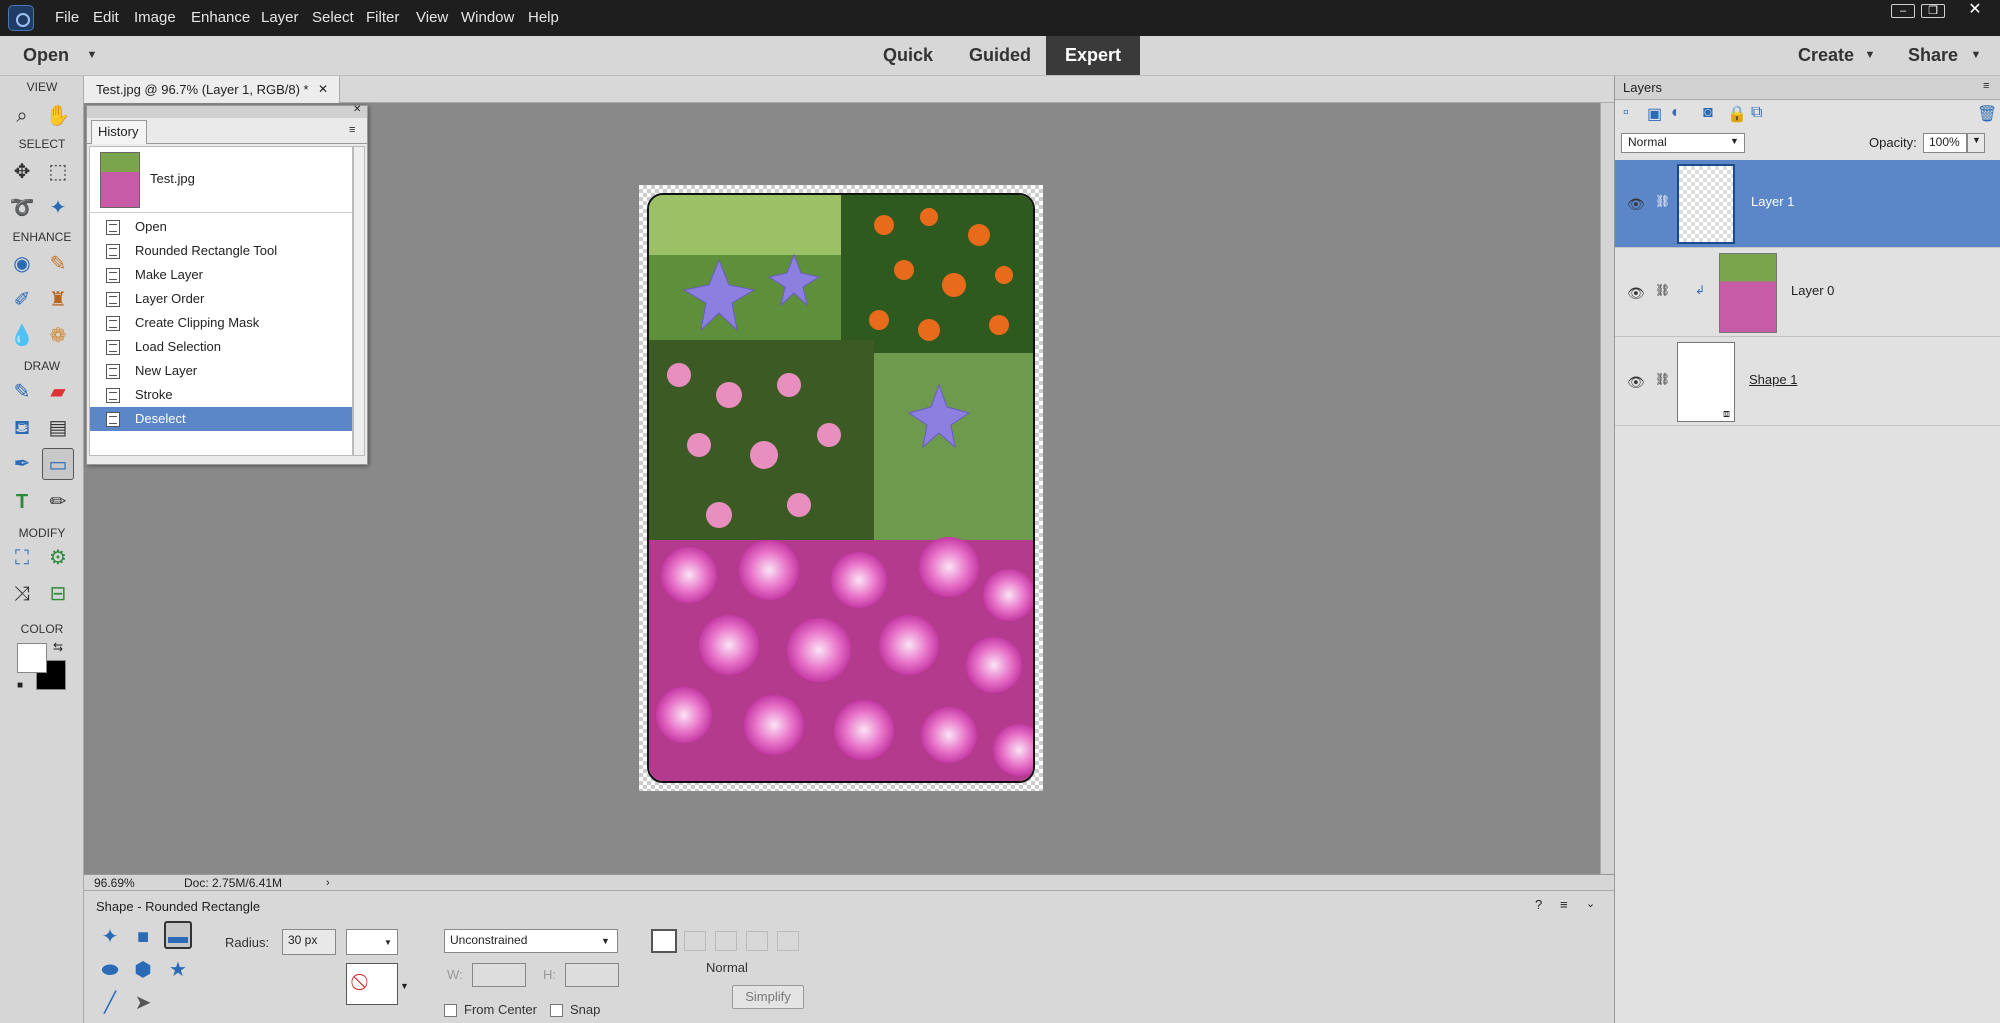  What do you see at coordinates (110, 937) in the screenshot?
I see `custom-shape-icon: ✦` at bounding box center [110, 937].